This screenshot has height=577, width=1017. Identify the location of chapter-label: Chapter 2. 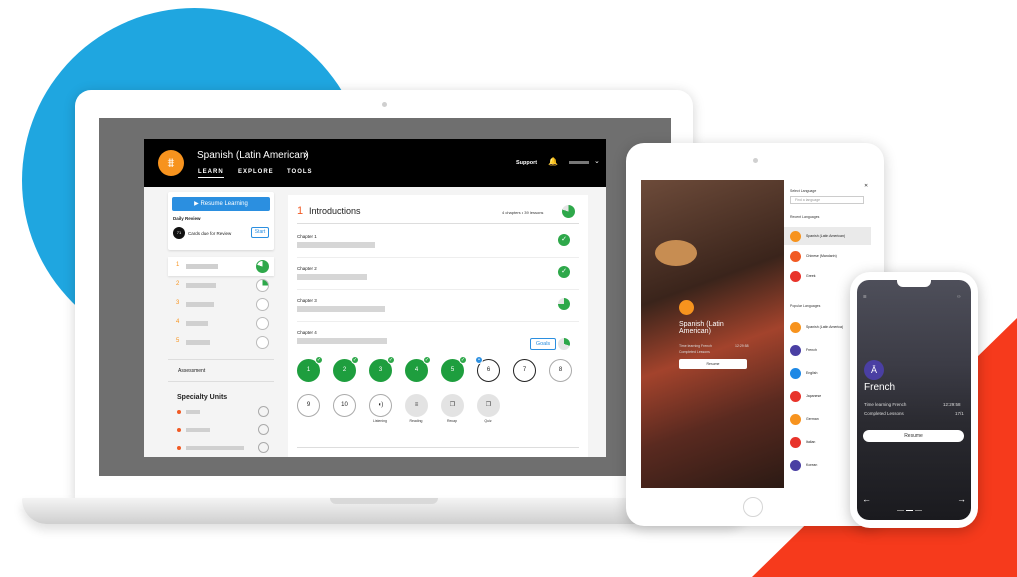
(307, 268).